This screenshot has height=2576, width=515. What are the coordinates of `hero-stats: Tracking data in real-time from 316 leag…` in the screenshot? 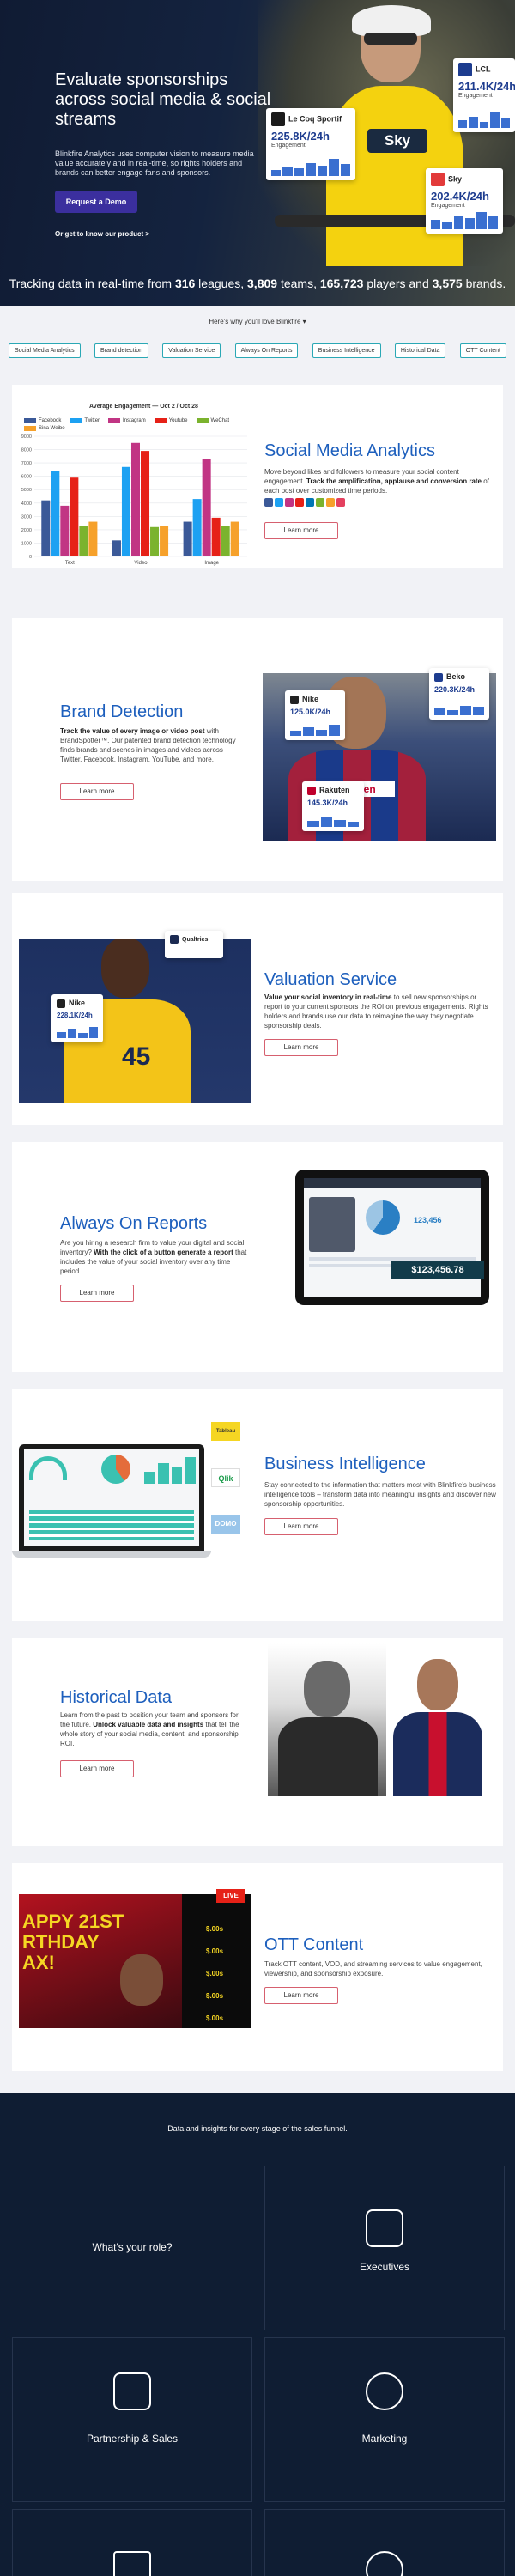 It's located at (257, 283).